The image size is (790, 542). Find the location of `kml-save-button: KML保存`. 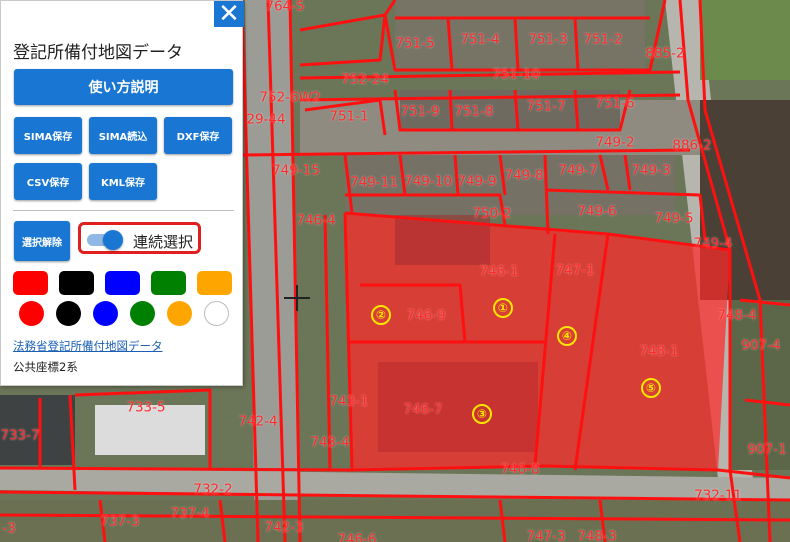

kml-save-button: KML保存 is located at coordinates (123, 181).